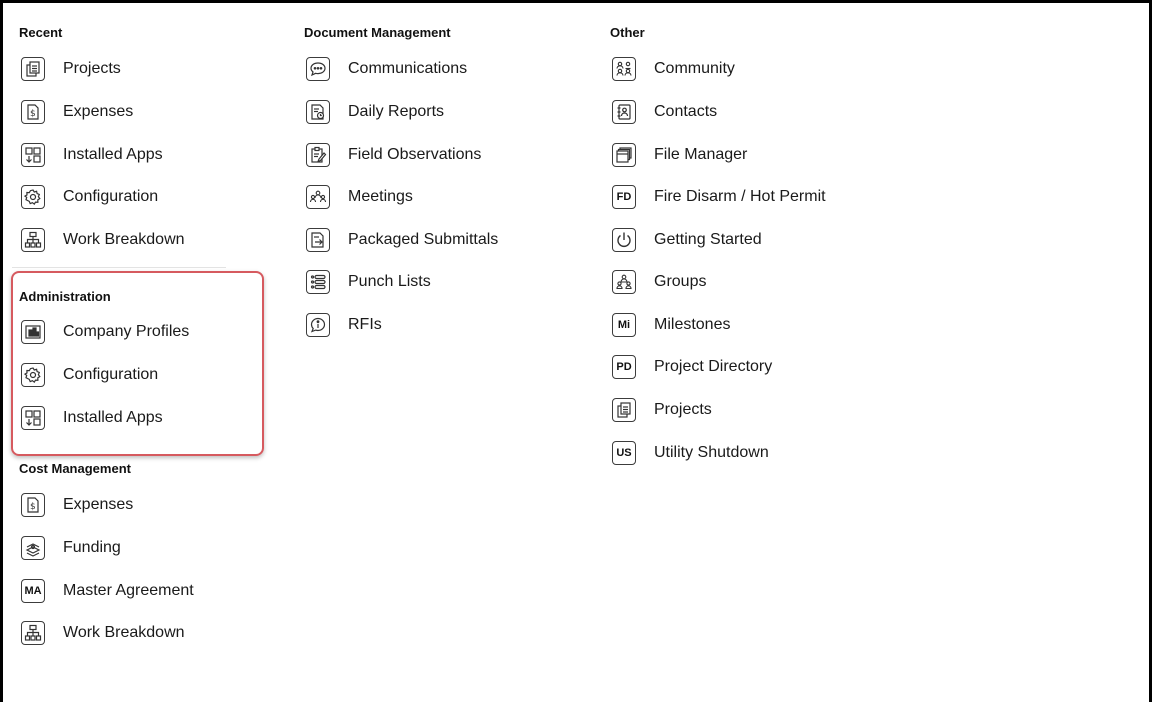 The width and height of the screenshot is (1156, 702). What do you see at coordinates (318, 69) in the screenshot?
I see `speech-bubble-icon` at bounding box center [318, 69].